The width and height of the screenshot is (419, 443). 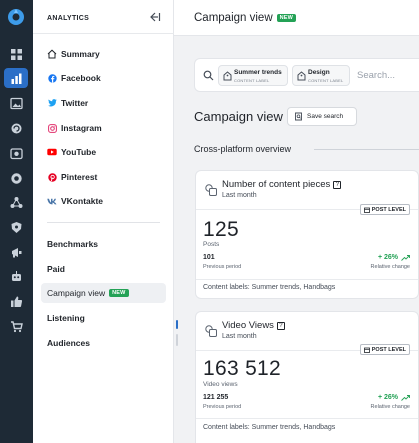 I want to click on overview-divider, so click(x=366, y=149).